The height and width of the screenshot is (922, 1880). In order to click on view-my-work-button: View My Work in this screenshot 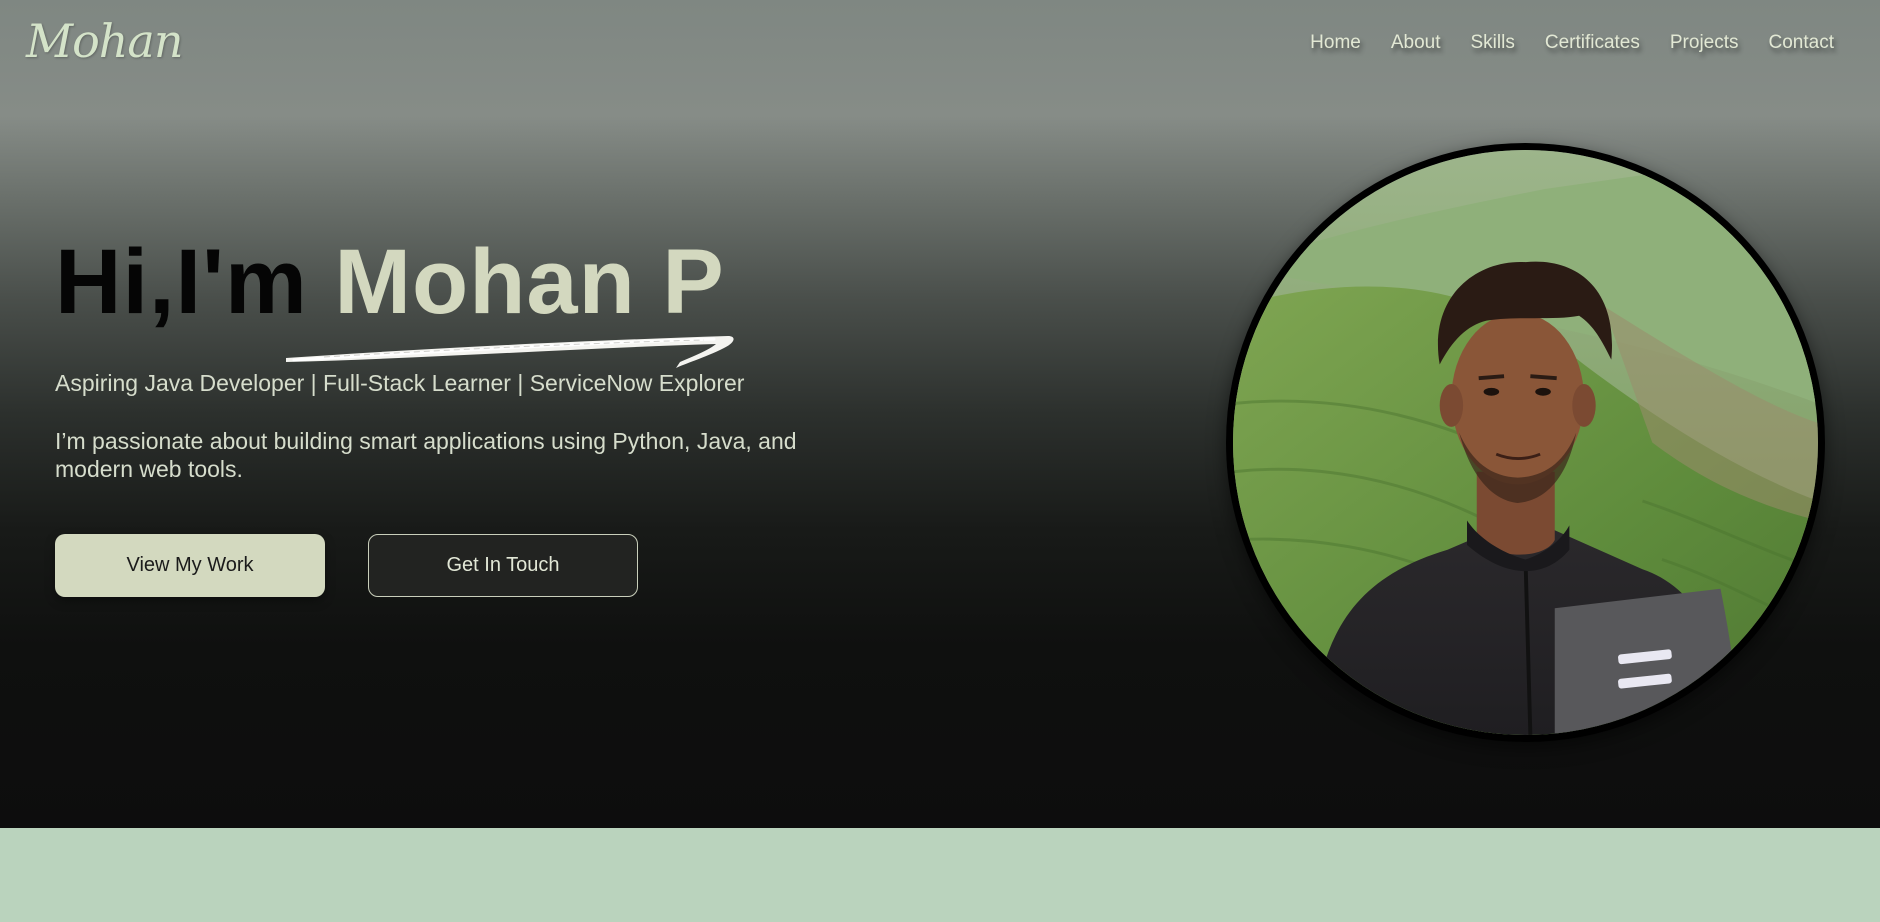, I will do `click(190, 565)`.